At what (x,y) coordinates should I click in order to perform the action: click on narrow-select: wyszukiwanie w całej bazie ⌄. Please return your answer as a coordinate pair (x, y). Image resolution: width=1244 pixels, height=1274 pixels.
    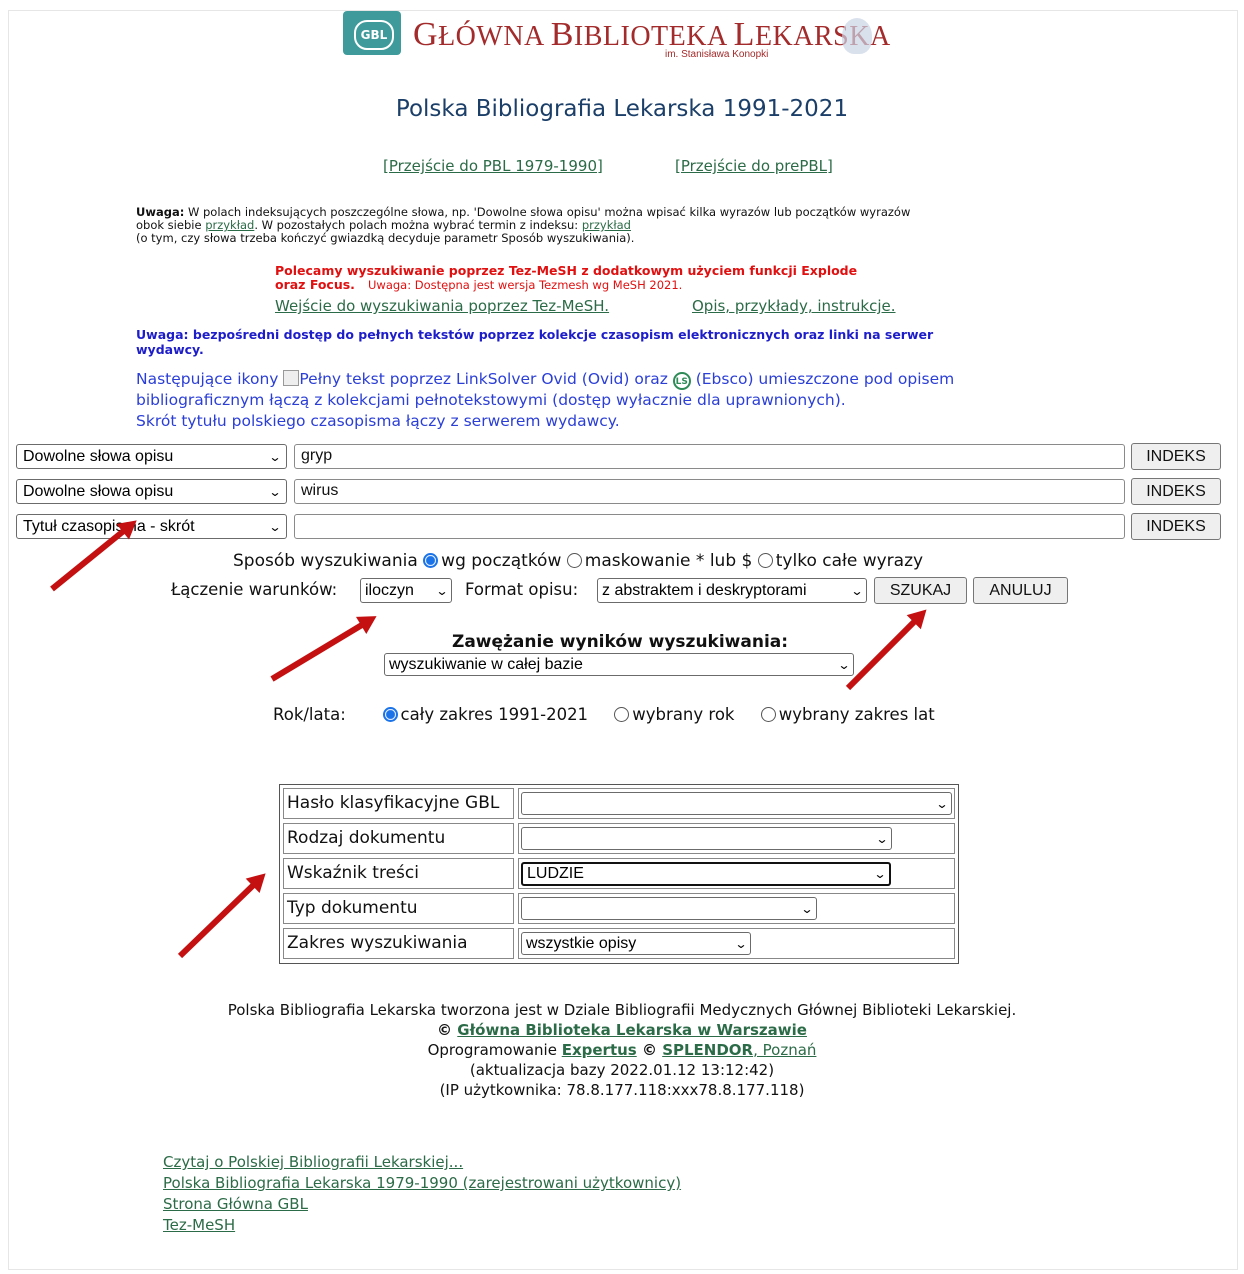
    Looking at the image, I should click on (619, 664).